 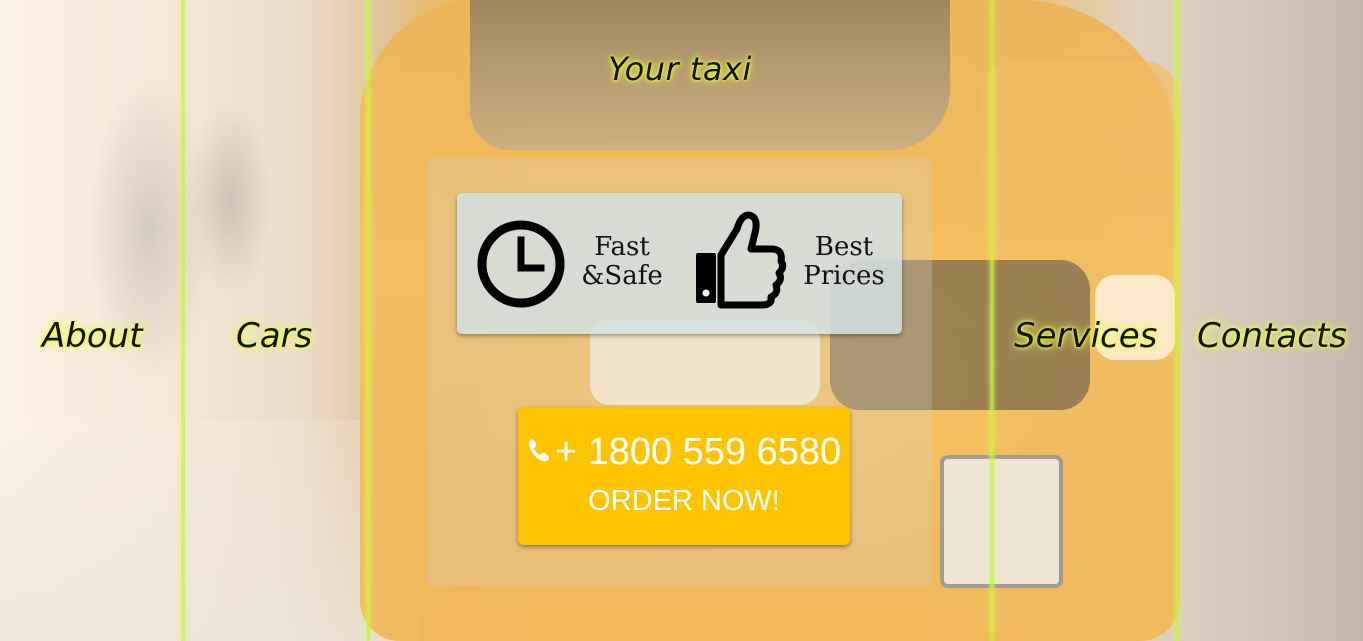 What do you see at coordinates (684, 501) in the screenshot?
I see `order-now-label: ORDER NOW!` at bounding box center [684, 501].